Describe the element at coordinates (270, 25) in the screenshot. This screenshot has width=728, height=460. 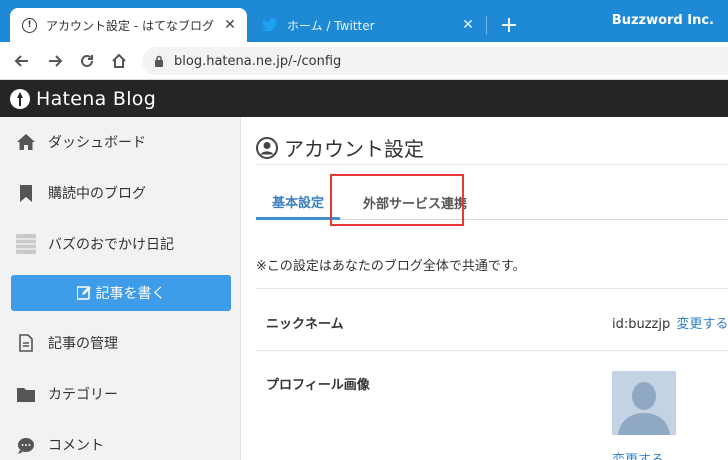
I see `twitter-bird-icon` at that location.